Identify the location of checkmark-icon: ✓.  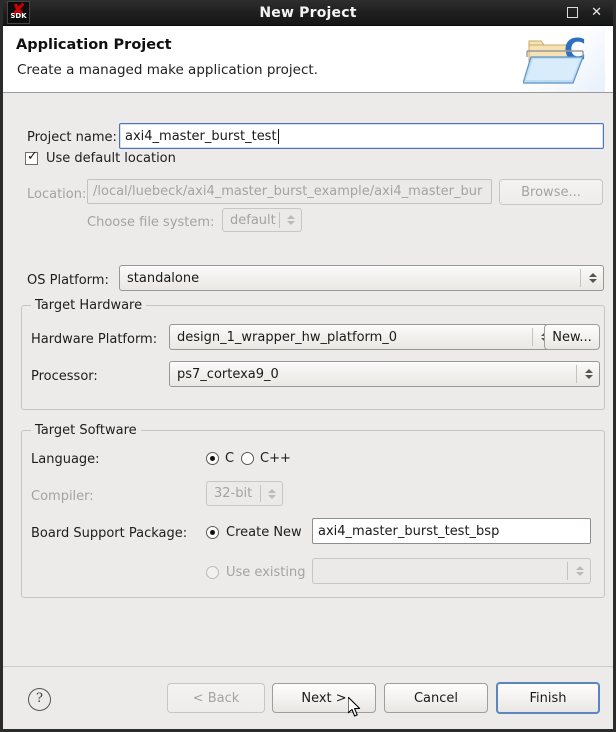
(32, 156).